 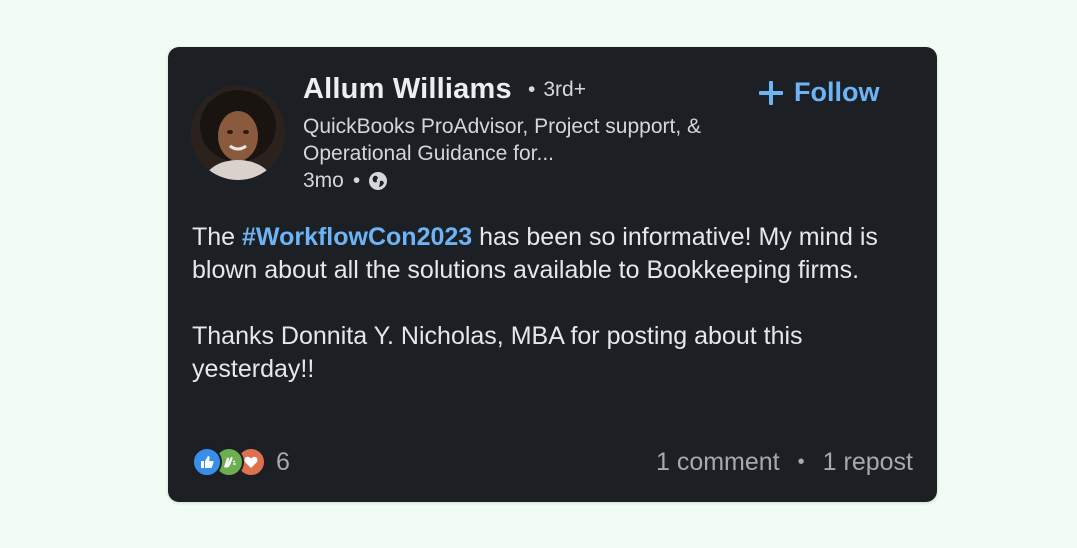 I want to click on social-bar: 6 1 comment • 1 repost, so click(x=552, y=462).